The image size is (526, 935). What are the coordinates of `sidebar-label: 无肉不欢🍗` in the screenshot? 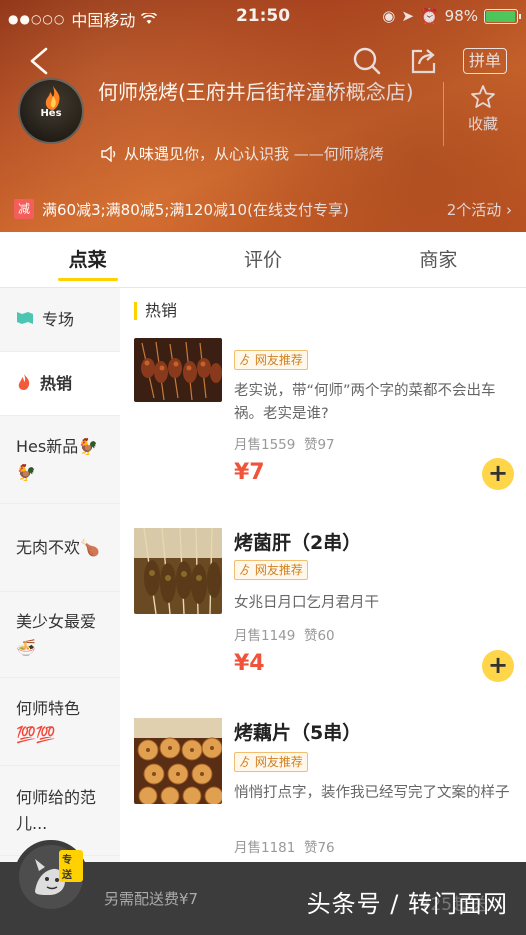 It's located at (58, 547).